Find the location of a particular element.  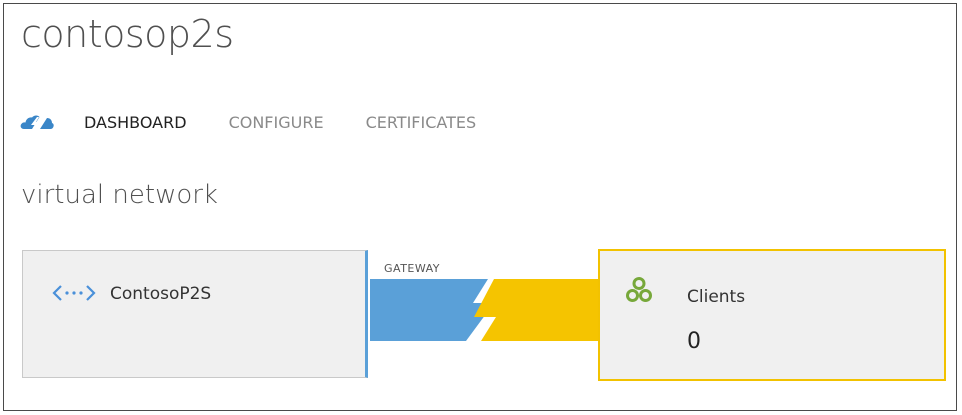

section-title: virtual network is located at coordinates (119, 195).